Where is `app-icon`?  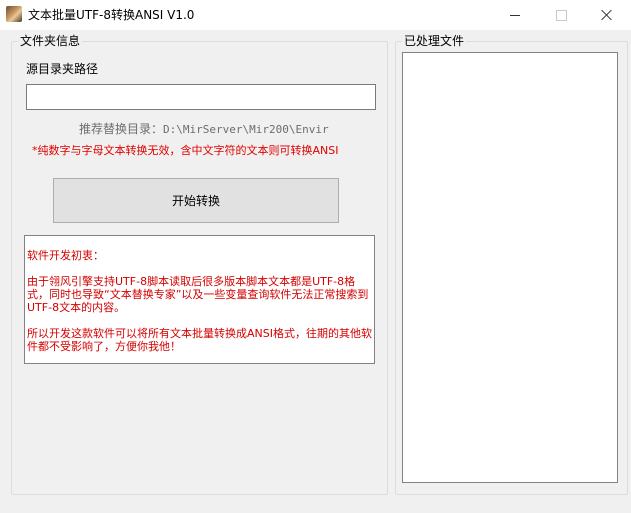 app-icon is located at coordinates (14, 14).